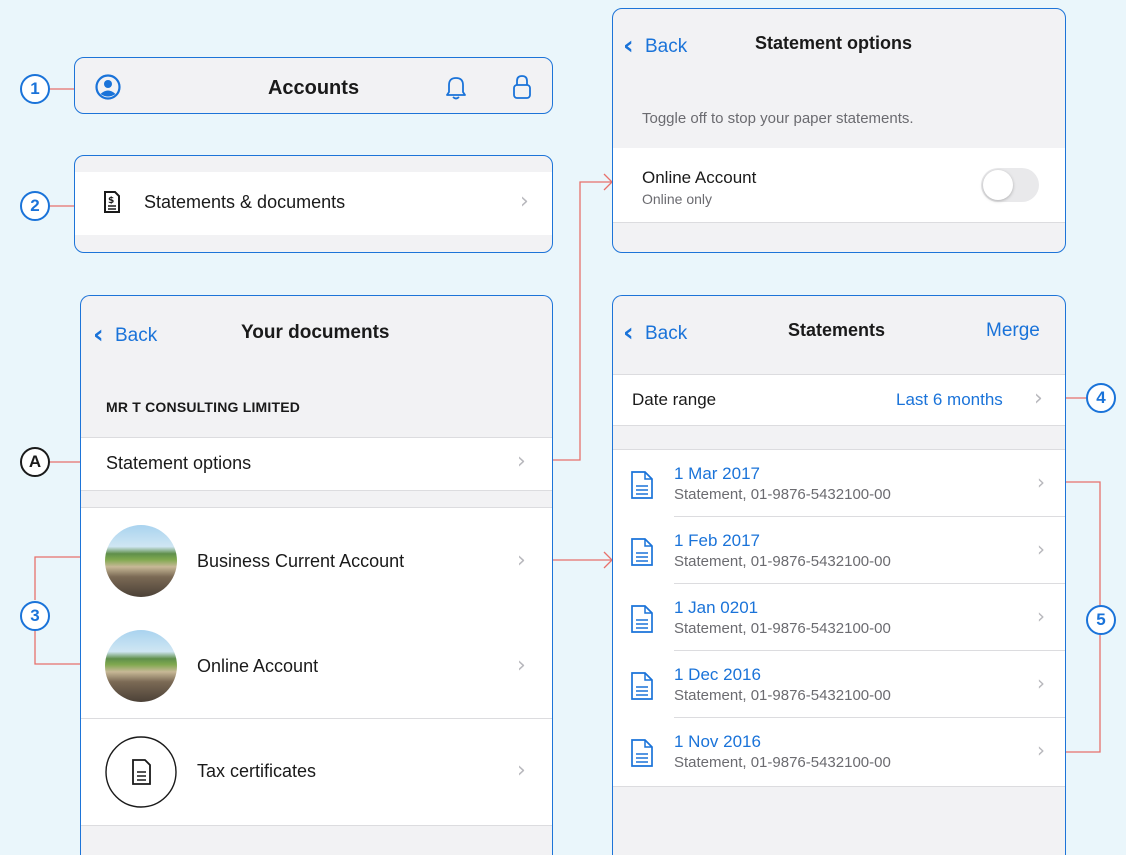 This screenshot has width=1126, height=855. Describe the element at coordinates (35, 89) in the screenshot. I see `callout-badge-1: 1` at that location.